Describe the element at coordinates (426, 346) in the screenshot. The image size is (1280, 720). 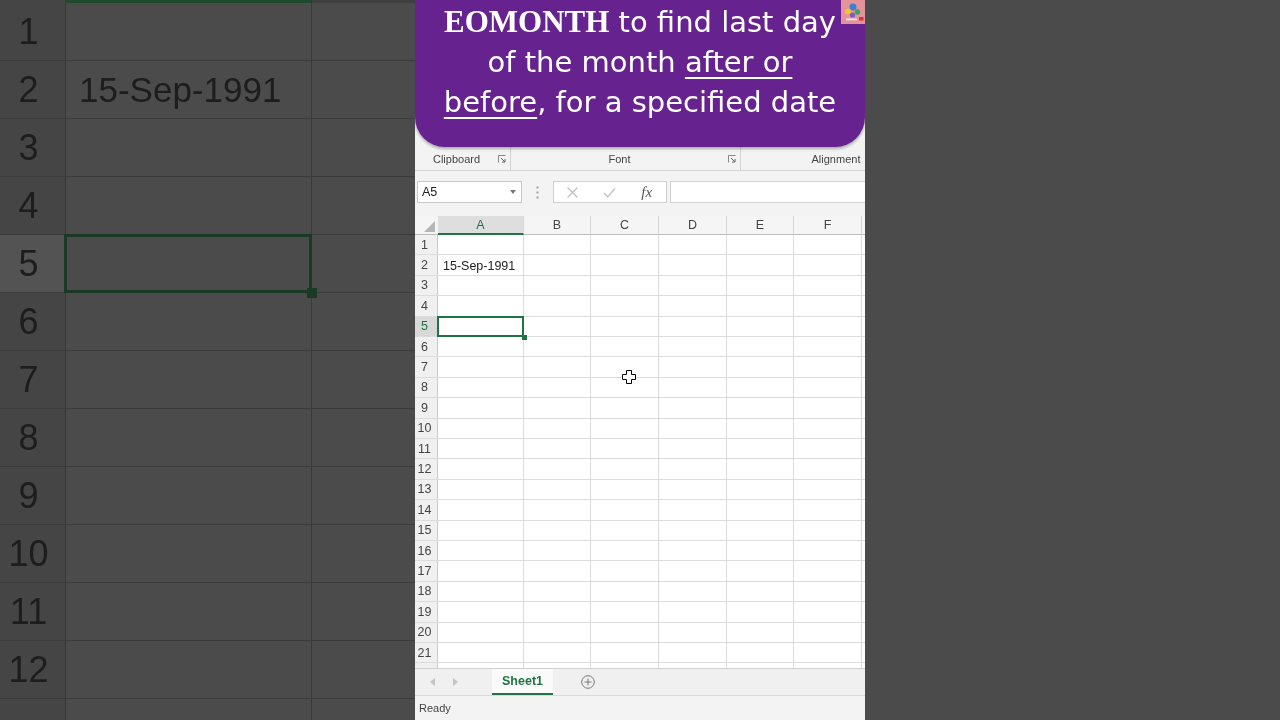
I see `row-header: 6` at that location.